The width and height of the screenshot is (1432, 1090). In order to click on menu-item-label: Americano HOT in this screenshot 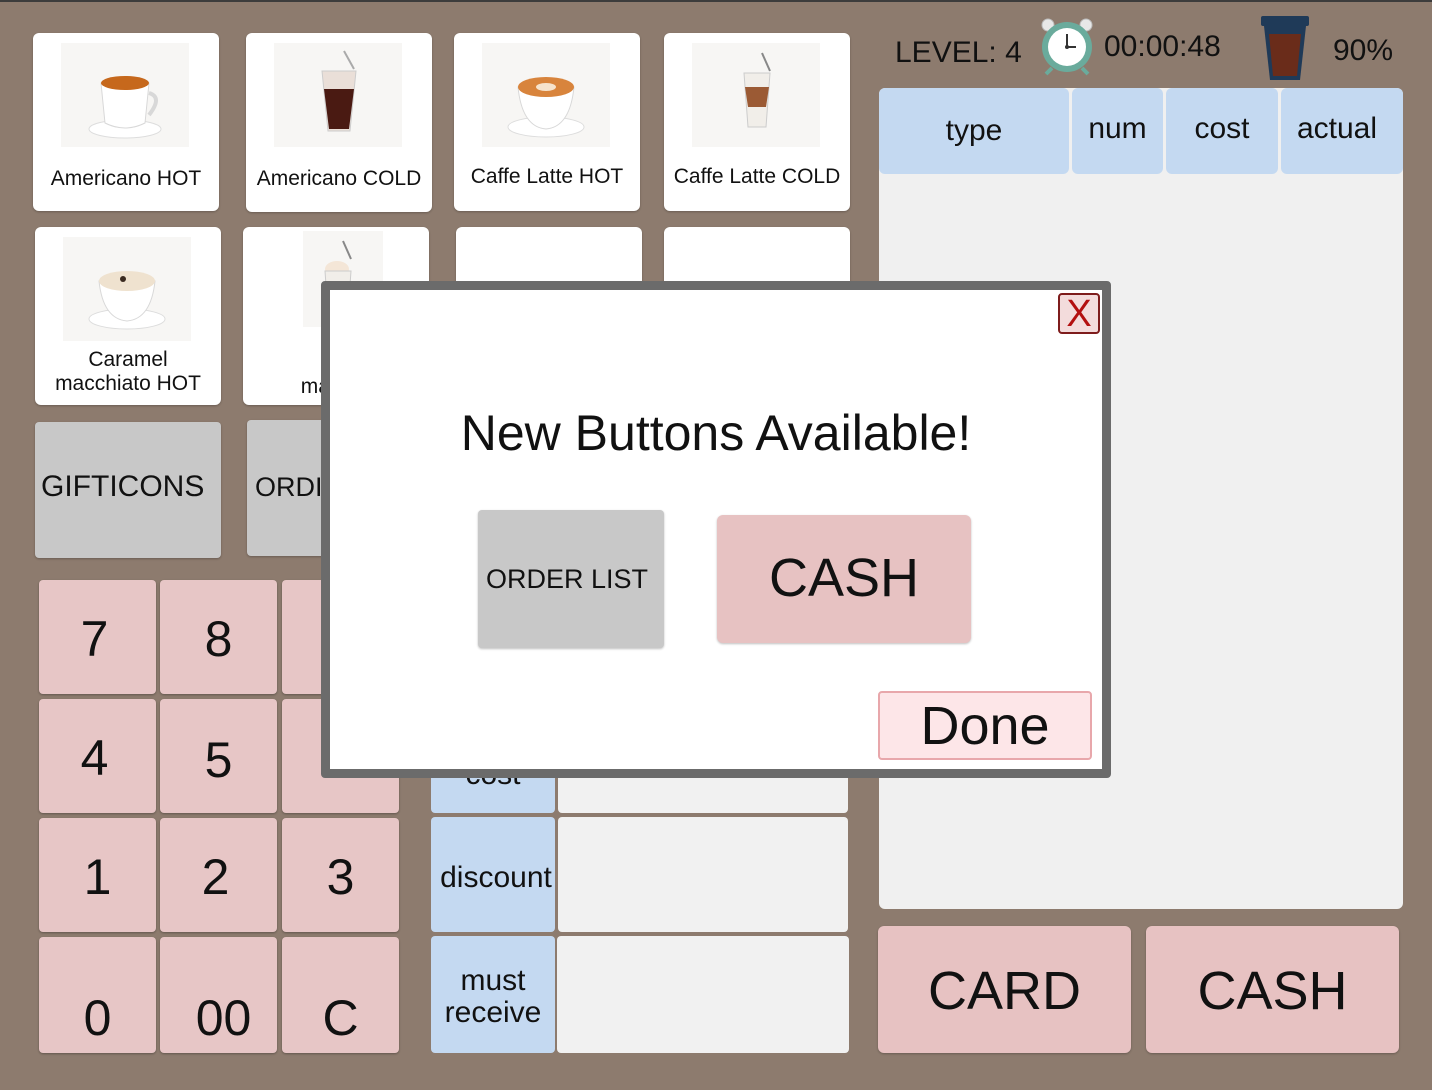, I will do `click(126, 178)`.